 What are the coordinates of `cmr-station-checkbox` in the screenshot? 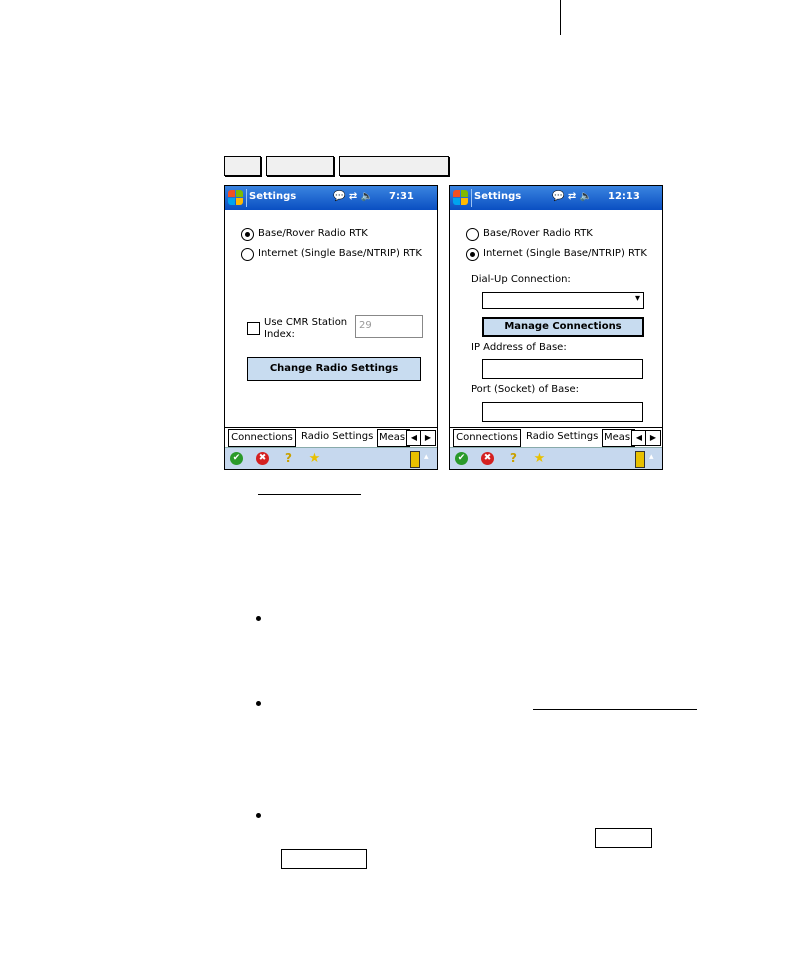 It's located at (253, 328).